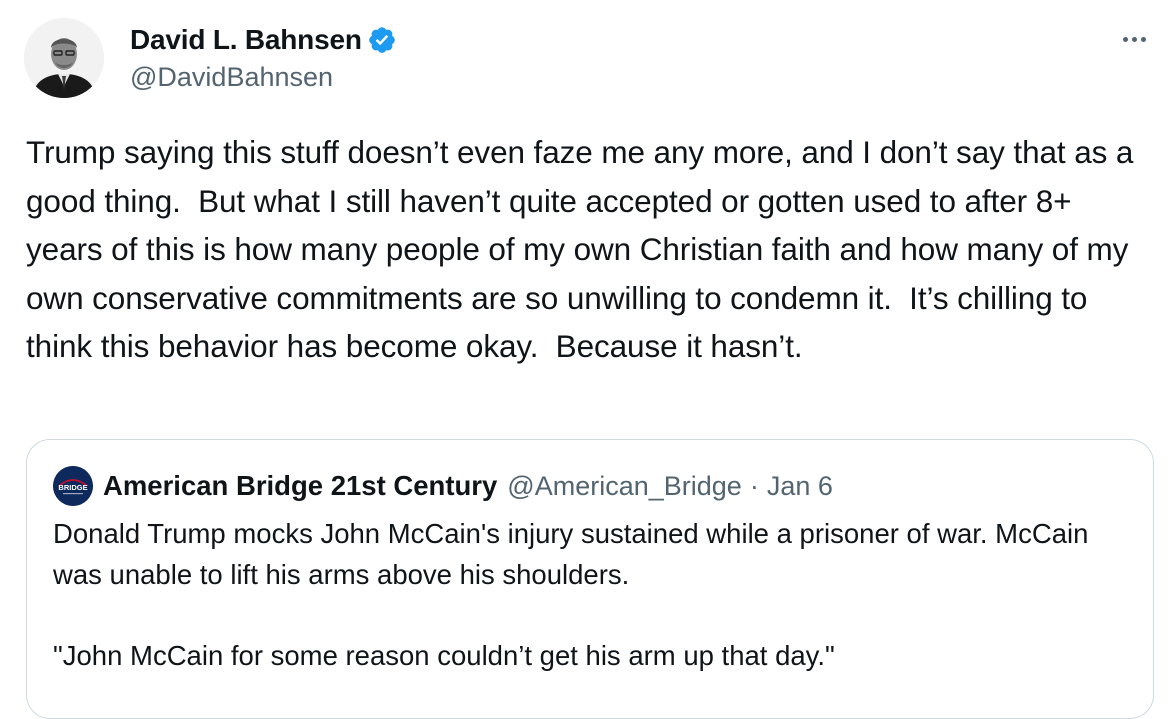  What do you see at coordinates (300, 486) in the screenshot?
I see `quoted-display-name: American Bridge 21st Century` at bounding box center [300, 486].